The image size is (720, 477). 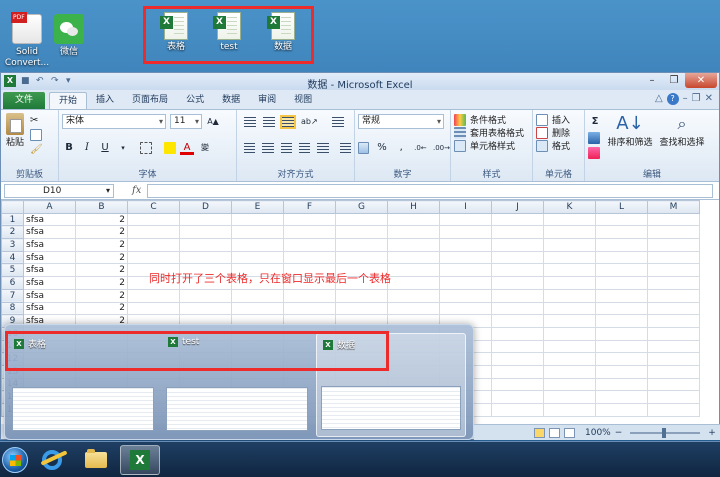 I want to click on find-select-button: ⌕ 查找和选择, so click(x=682, y=136).